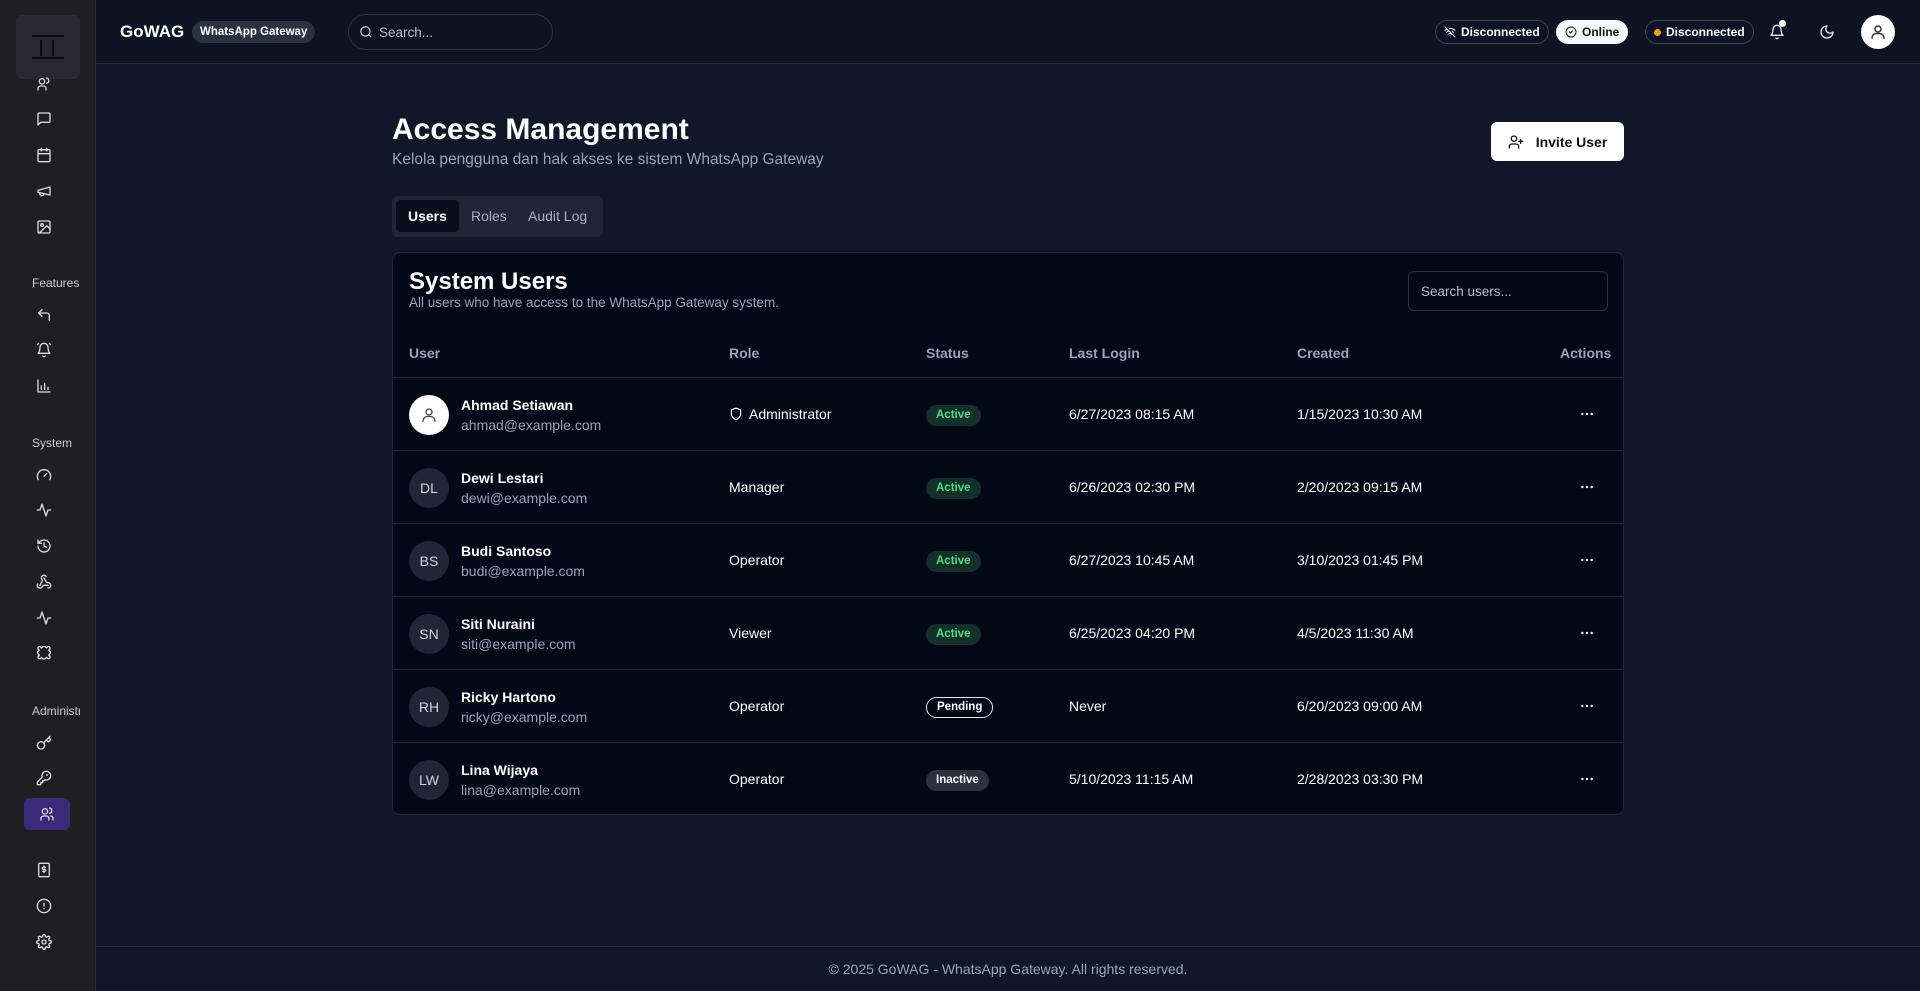 This screenshot has height=991, width=1920. Describe the element at coordinates (1878, 32) in the screenshot. I see `user-avatar-button` at that location.